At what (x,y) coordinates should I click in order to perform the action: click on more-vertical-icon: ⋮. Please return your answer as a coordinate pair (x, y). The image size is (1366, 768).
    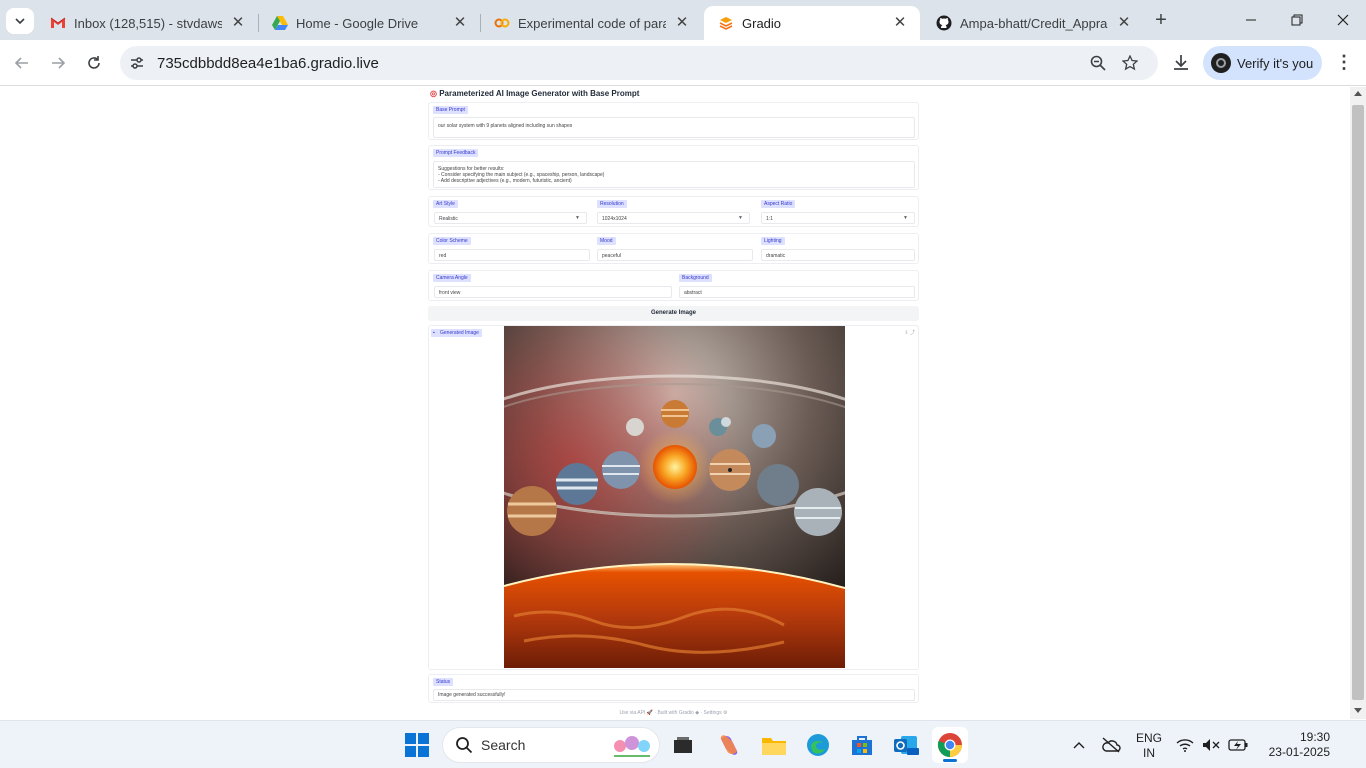
    Looking at the image, I should click on (1344, 61).